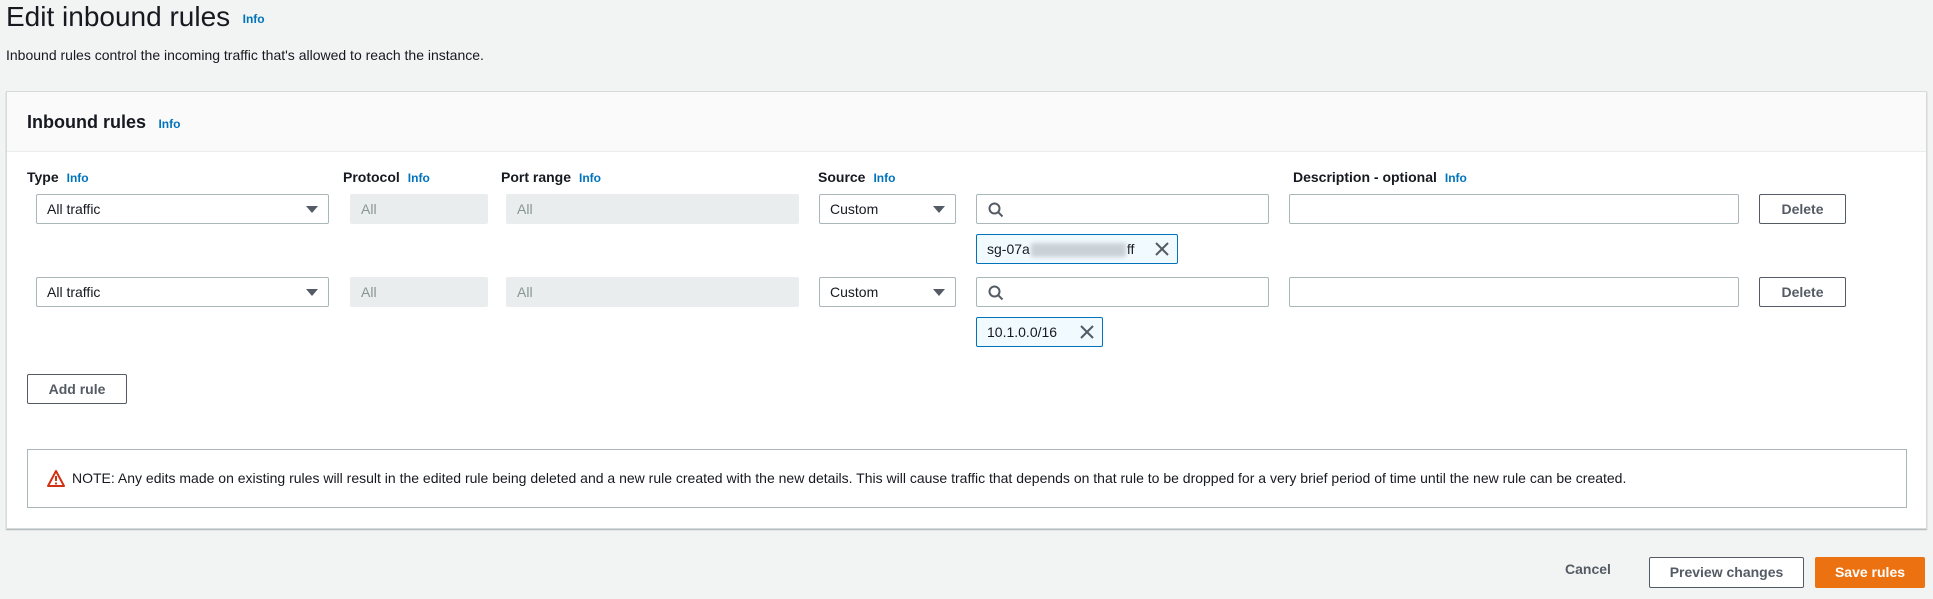 The height and width of the screenshot is (599, 1933). What do you see at coordinates (652, 209) in the screenshot?
I see `rule-1-port-range-field: All` at bounding box center [652, 209].